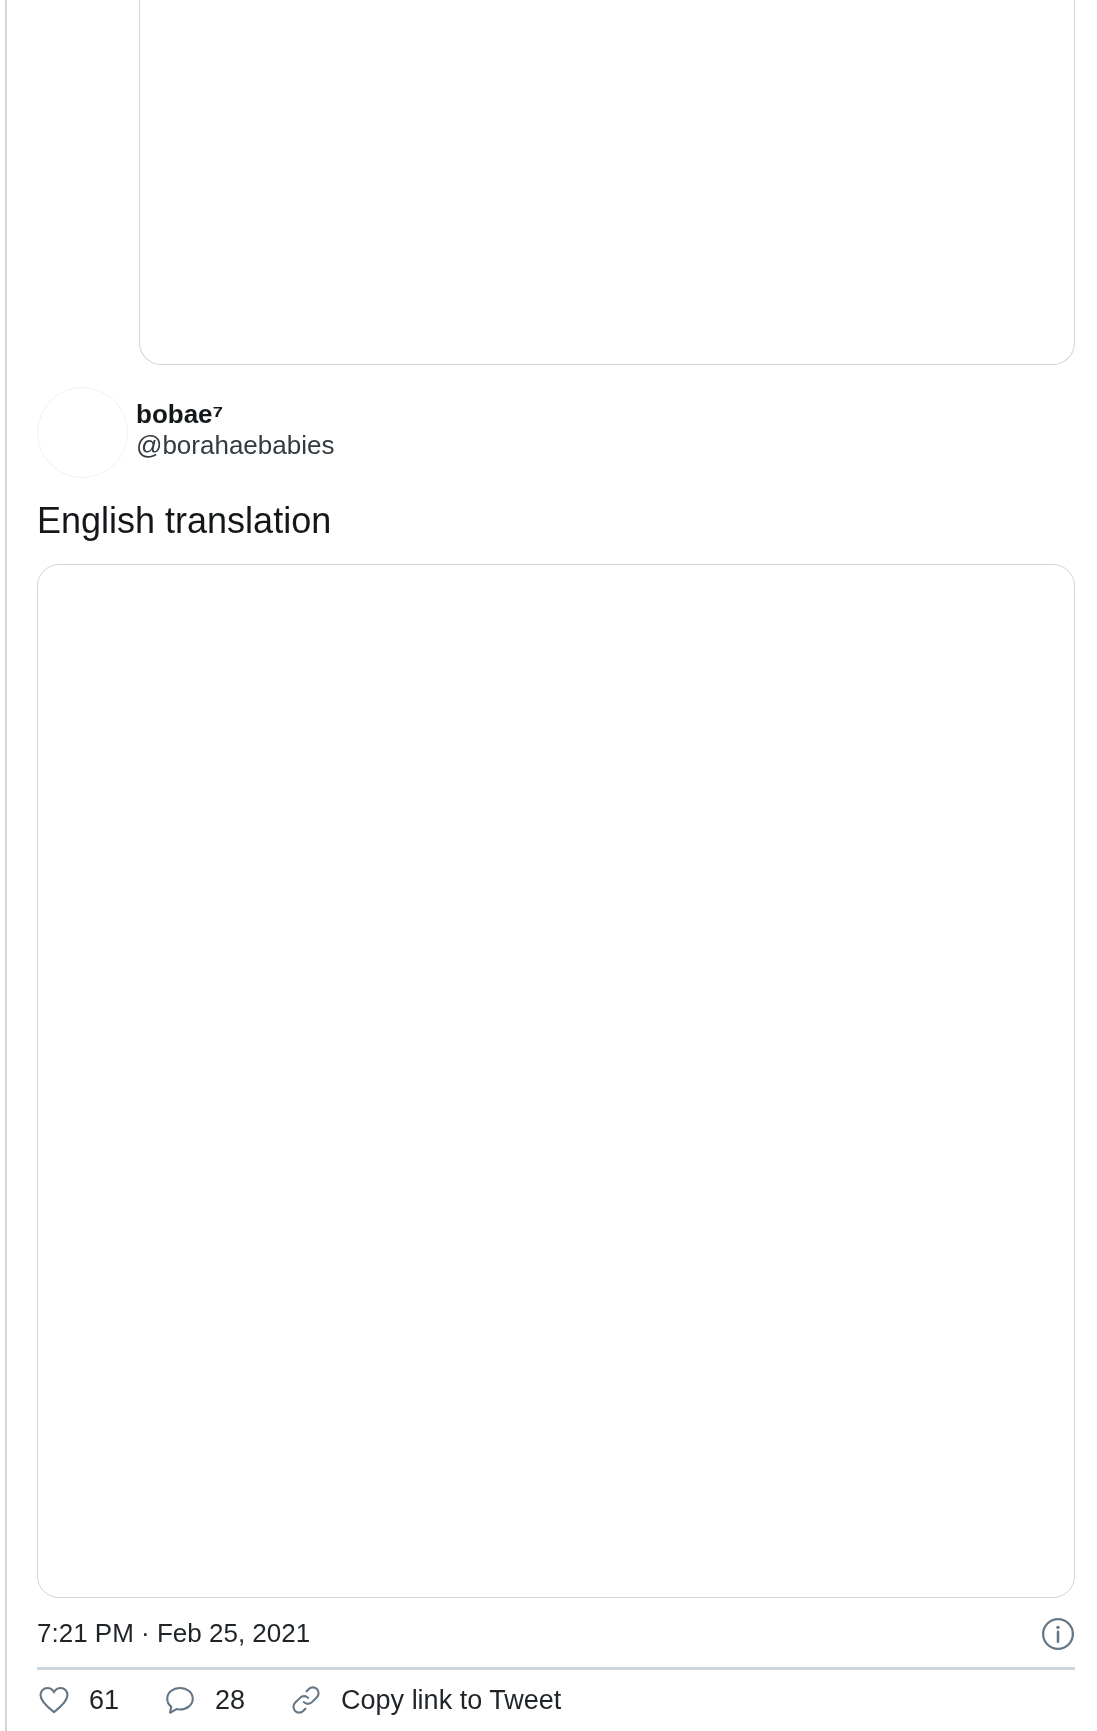  I want to click on like-button: 61, so click(78, 1700).